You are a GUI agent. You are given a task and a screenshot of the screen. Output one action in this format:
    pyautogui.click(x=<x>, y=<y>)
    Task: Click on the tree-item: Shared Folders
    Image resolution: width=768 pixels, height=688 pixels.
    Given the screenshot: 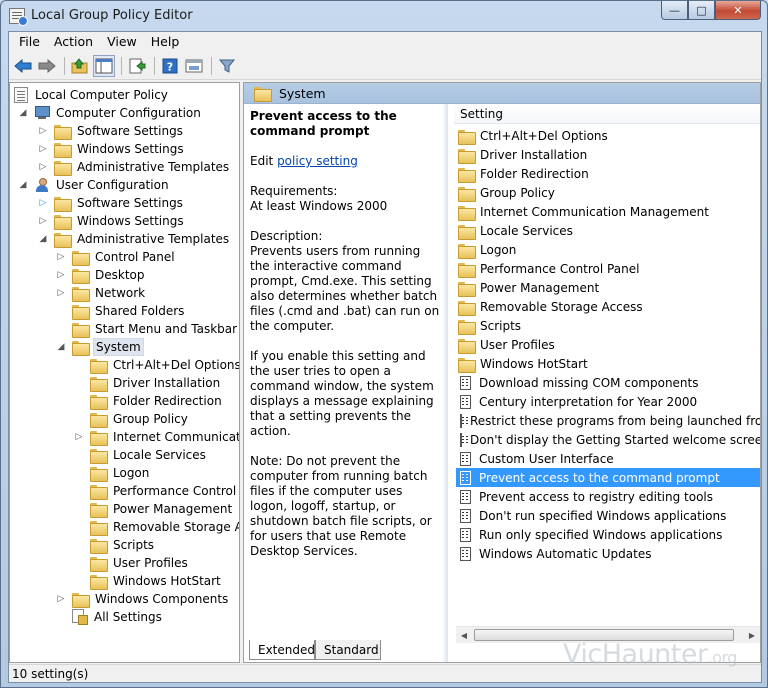 What is the action you would take?
    pyautogui.click(x=121, y=311)
    